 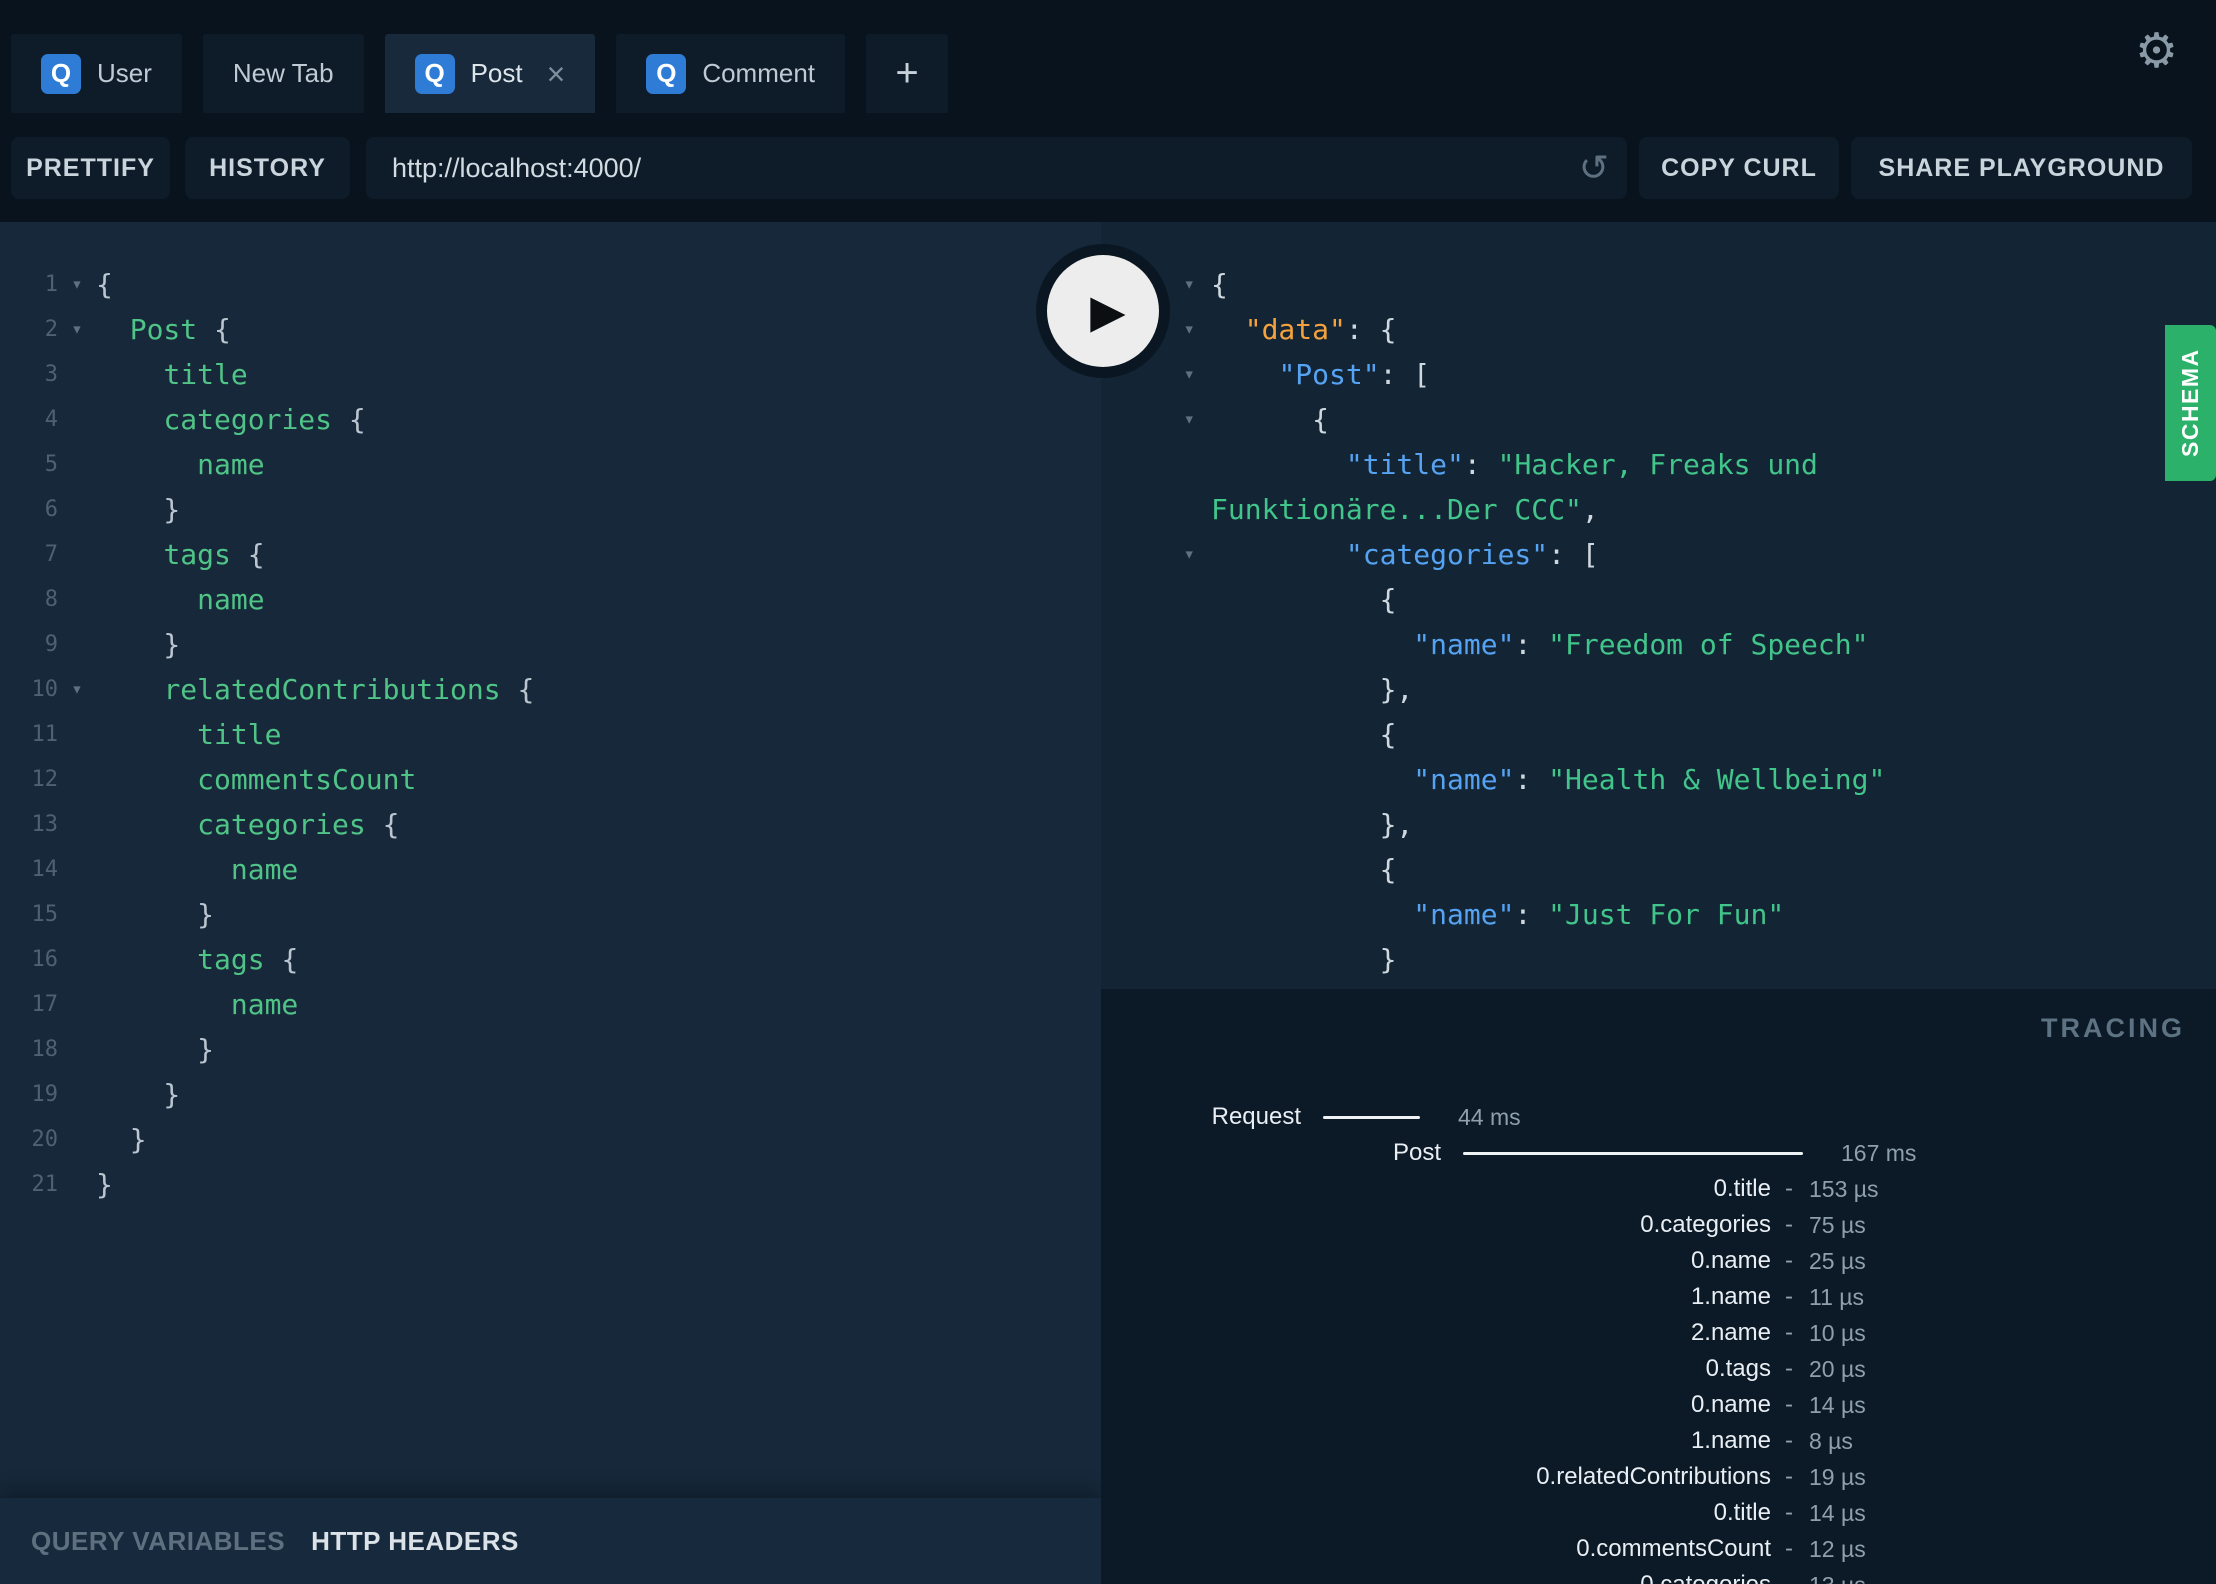 What do you see at coordinates (45, 1184) in the screenshot?
I see `line-number: 21` at bounding box center [45, 1184].